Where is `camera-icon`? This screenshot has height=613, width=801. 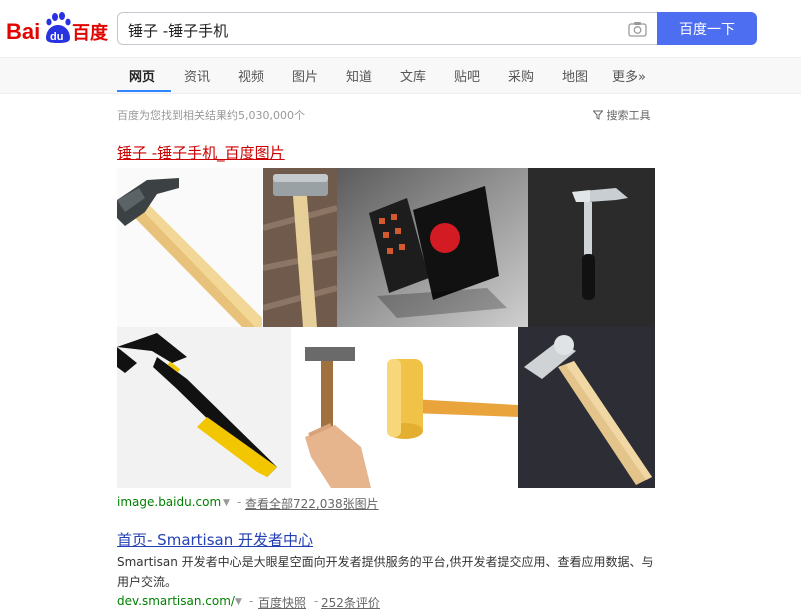 camera-icon is located at coordinates (637, 29).